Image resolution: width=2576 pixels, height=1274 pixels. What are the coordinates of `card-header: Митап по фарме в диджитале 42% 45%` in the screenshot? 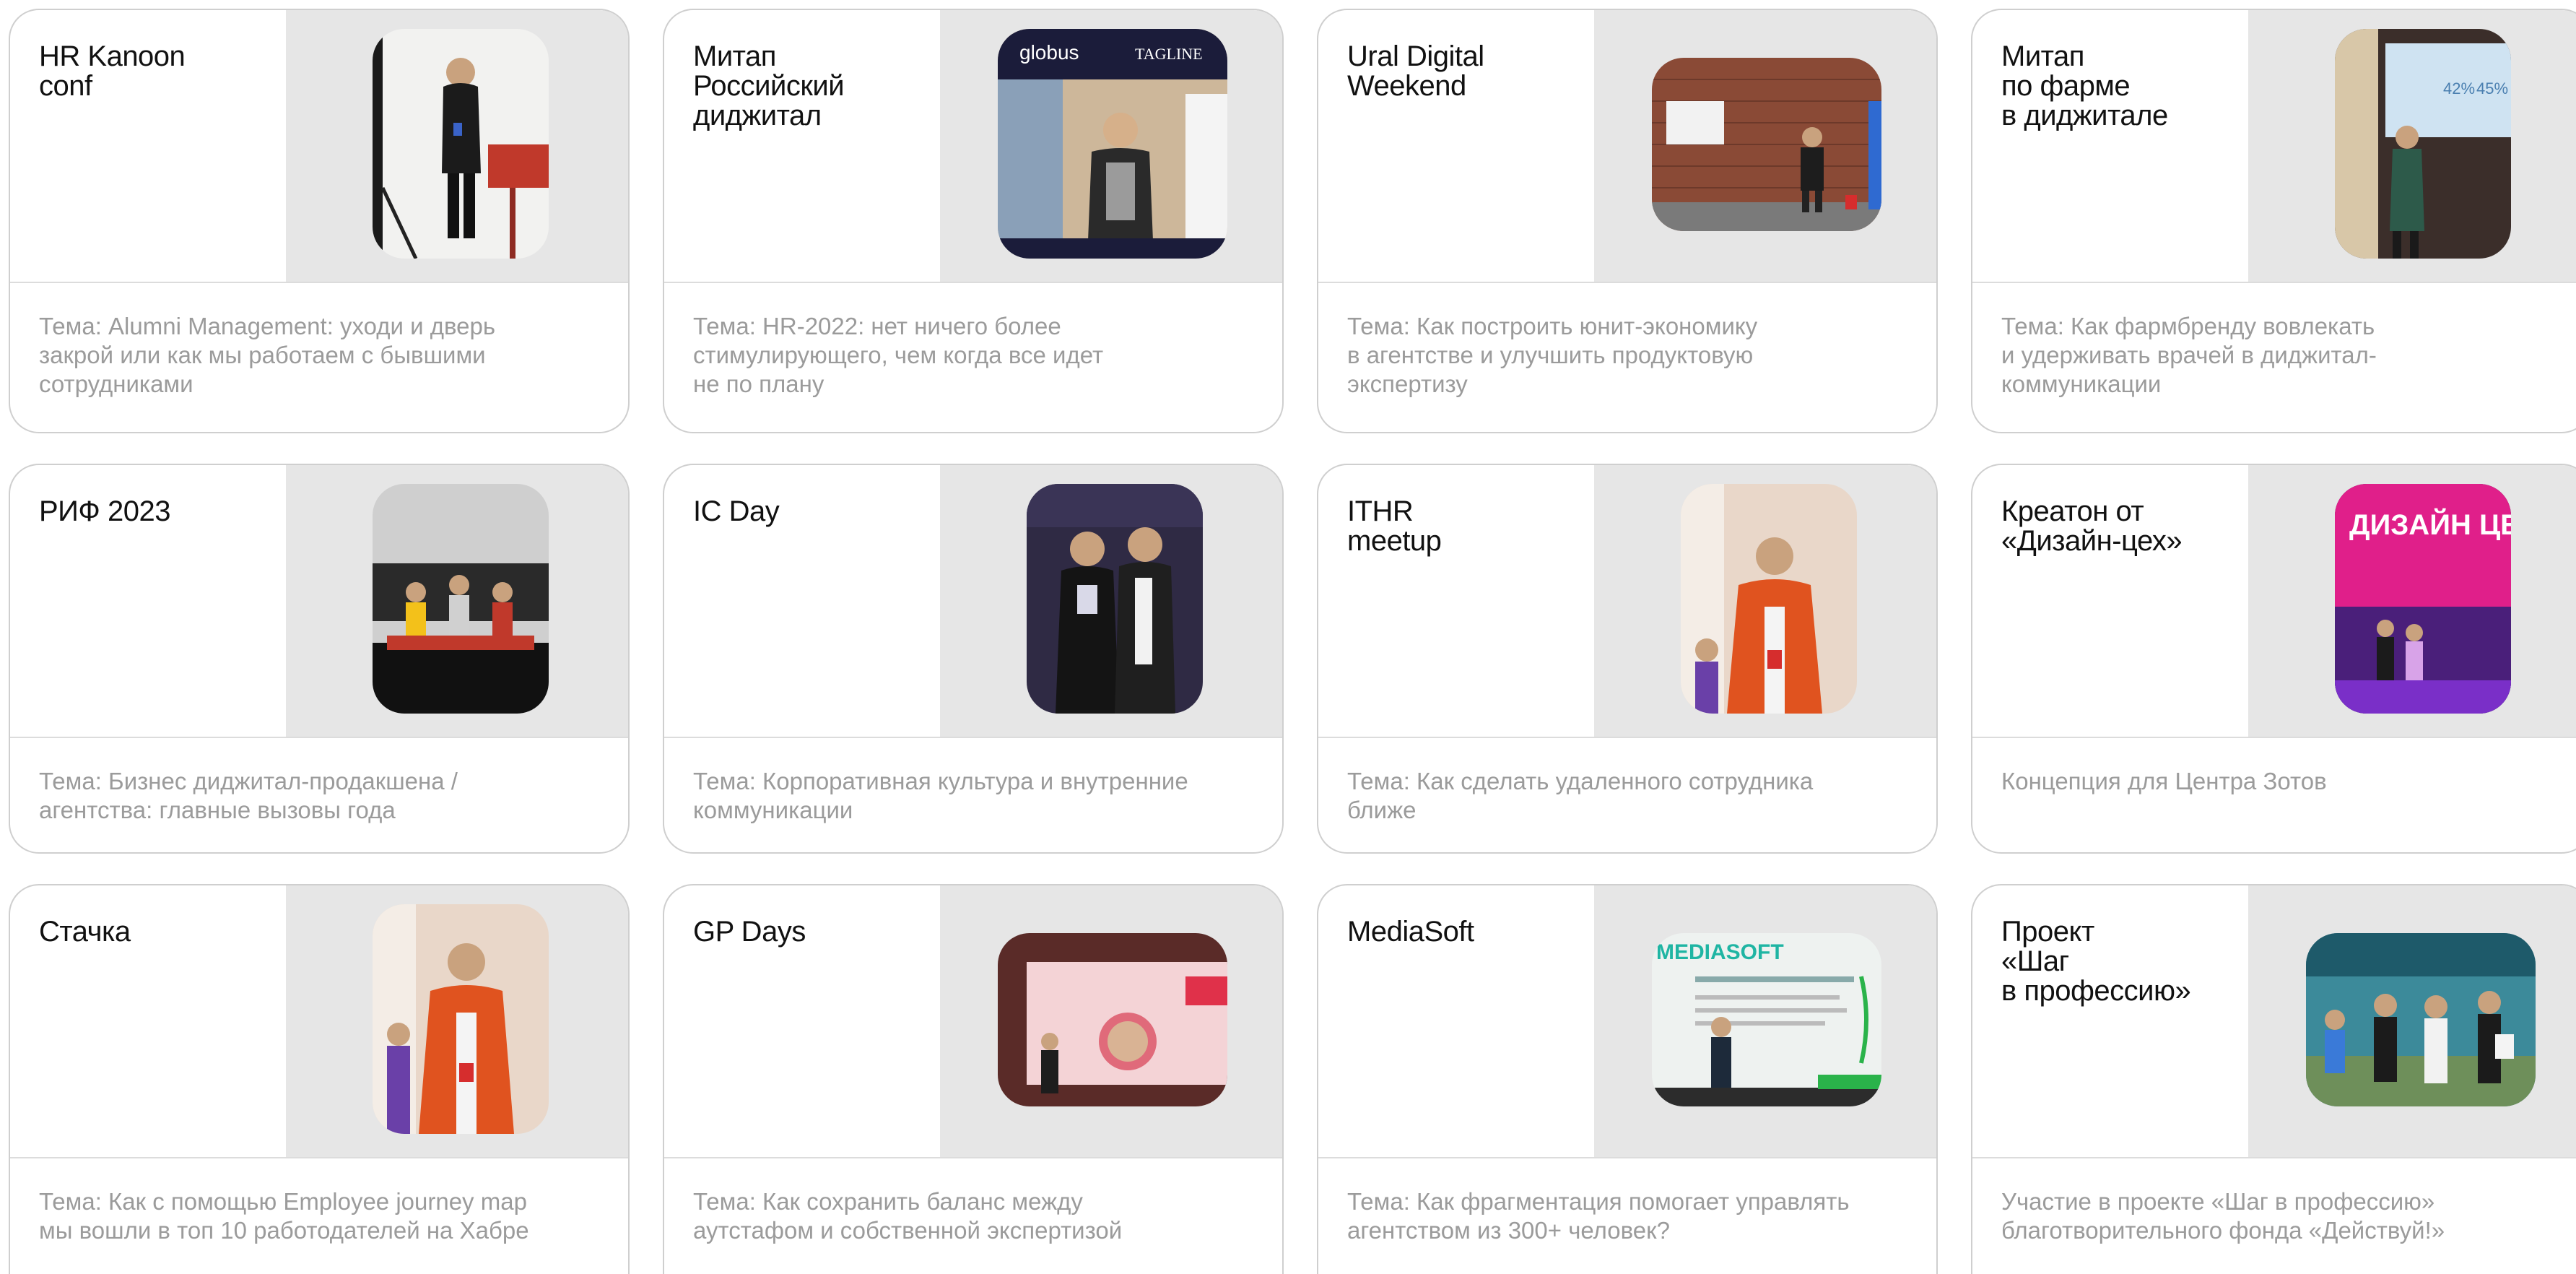 It's located at (2274, 146).